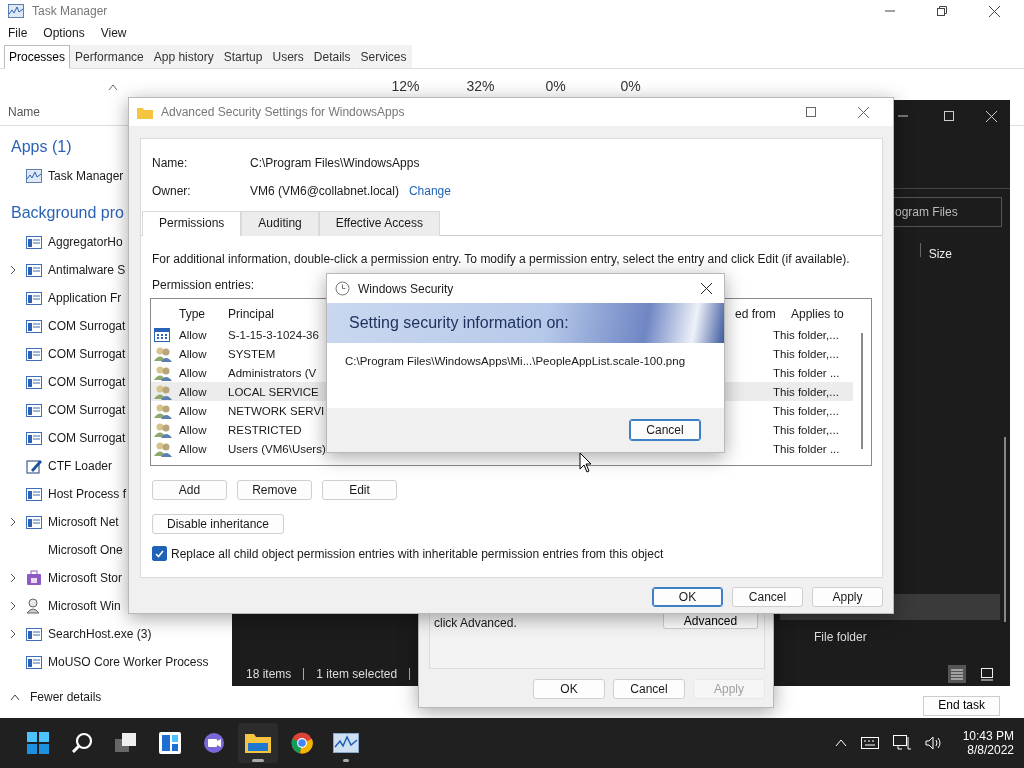 This screenshot has width=1024, height=768. I want to click on principal-cell-text: NETWORK SERVI, so click(276, 410).